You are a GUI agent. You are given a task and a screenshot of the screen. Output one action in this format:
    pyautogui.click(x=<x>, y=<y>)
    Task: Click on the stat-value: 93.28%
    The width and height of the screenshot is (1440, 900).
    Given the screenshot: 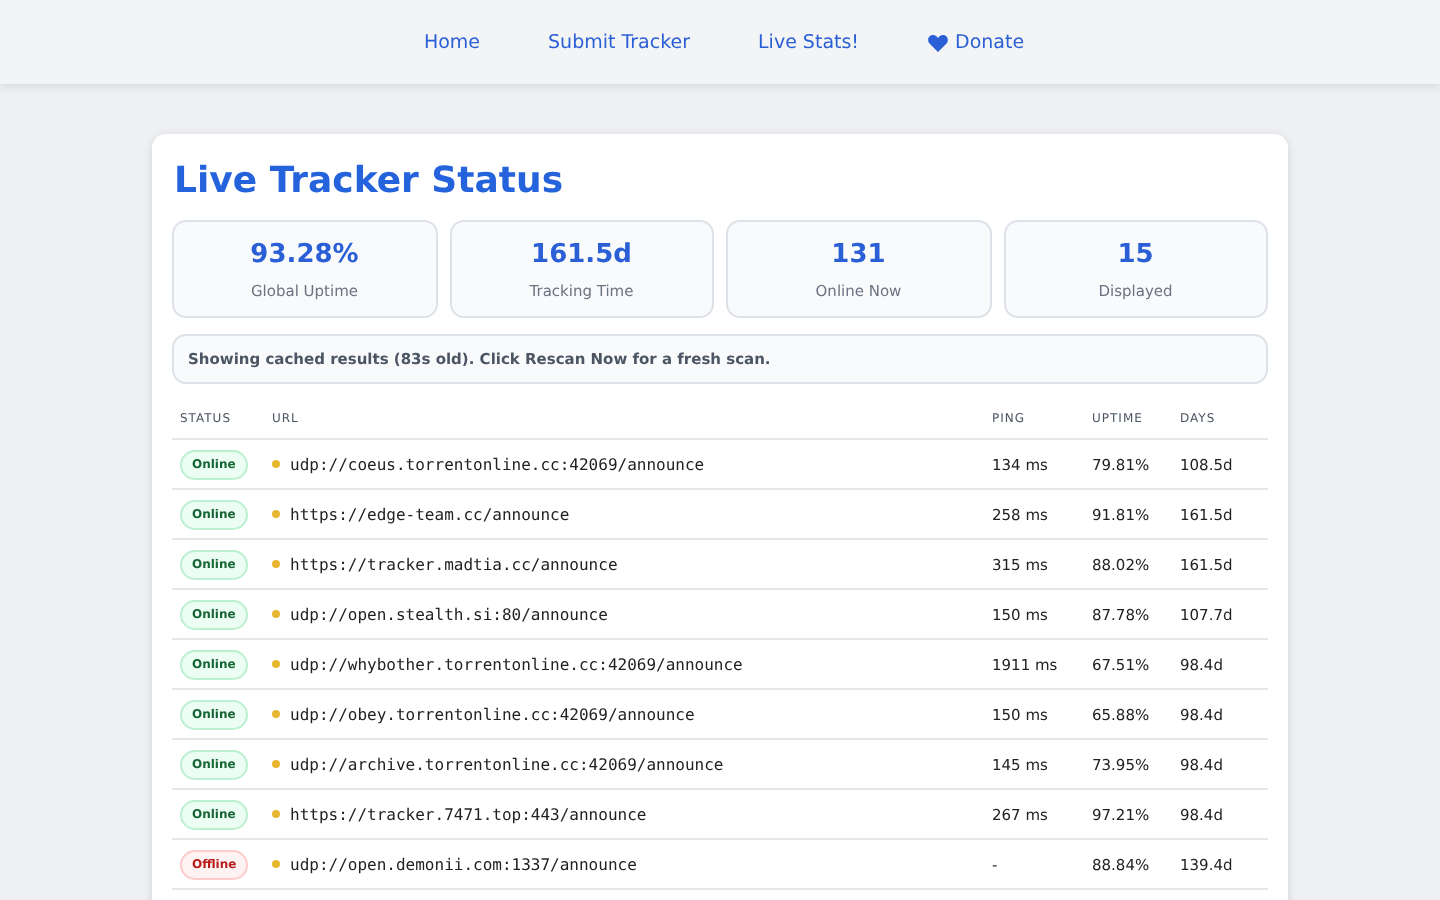 What is the action you would take?
    pyautogui.click(x=304, y=254)
    